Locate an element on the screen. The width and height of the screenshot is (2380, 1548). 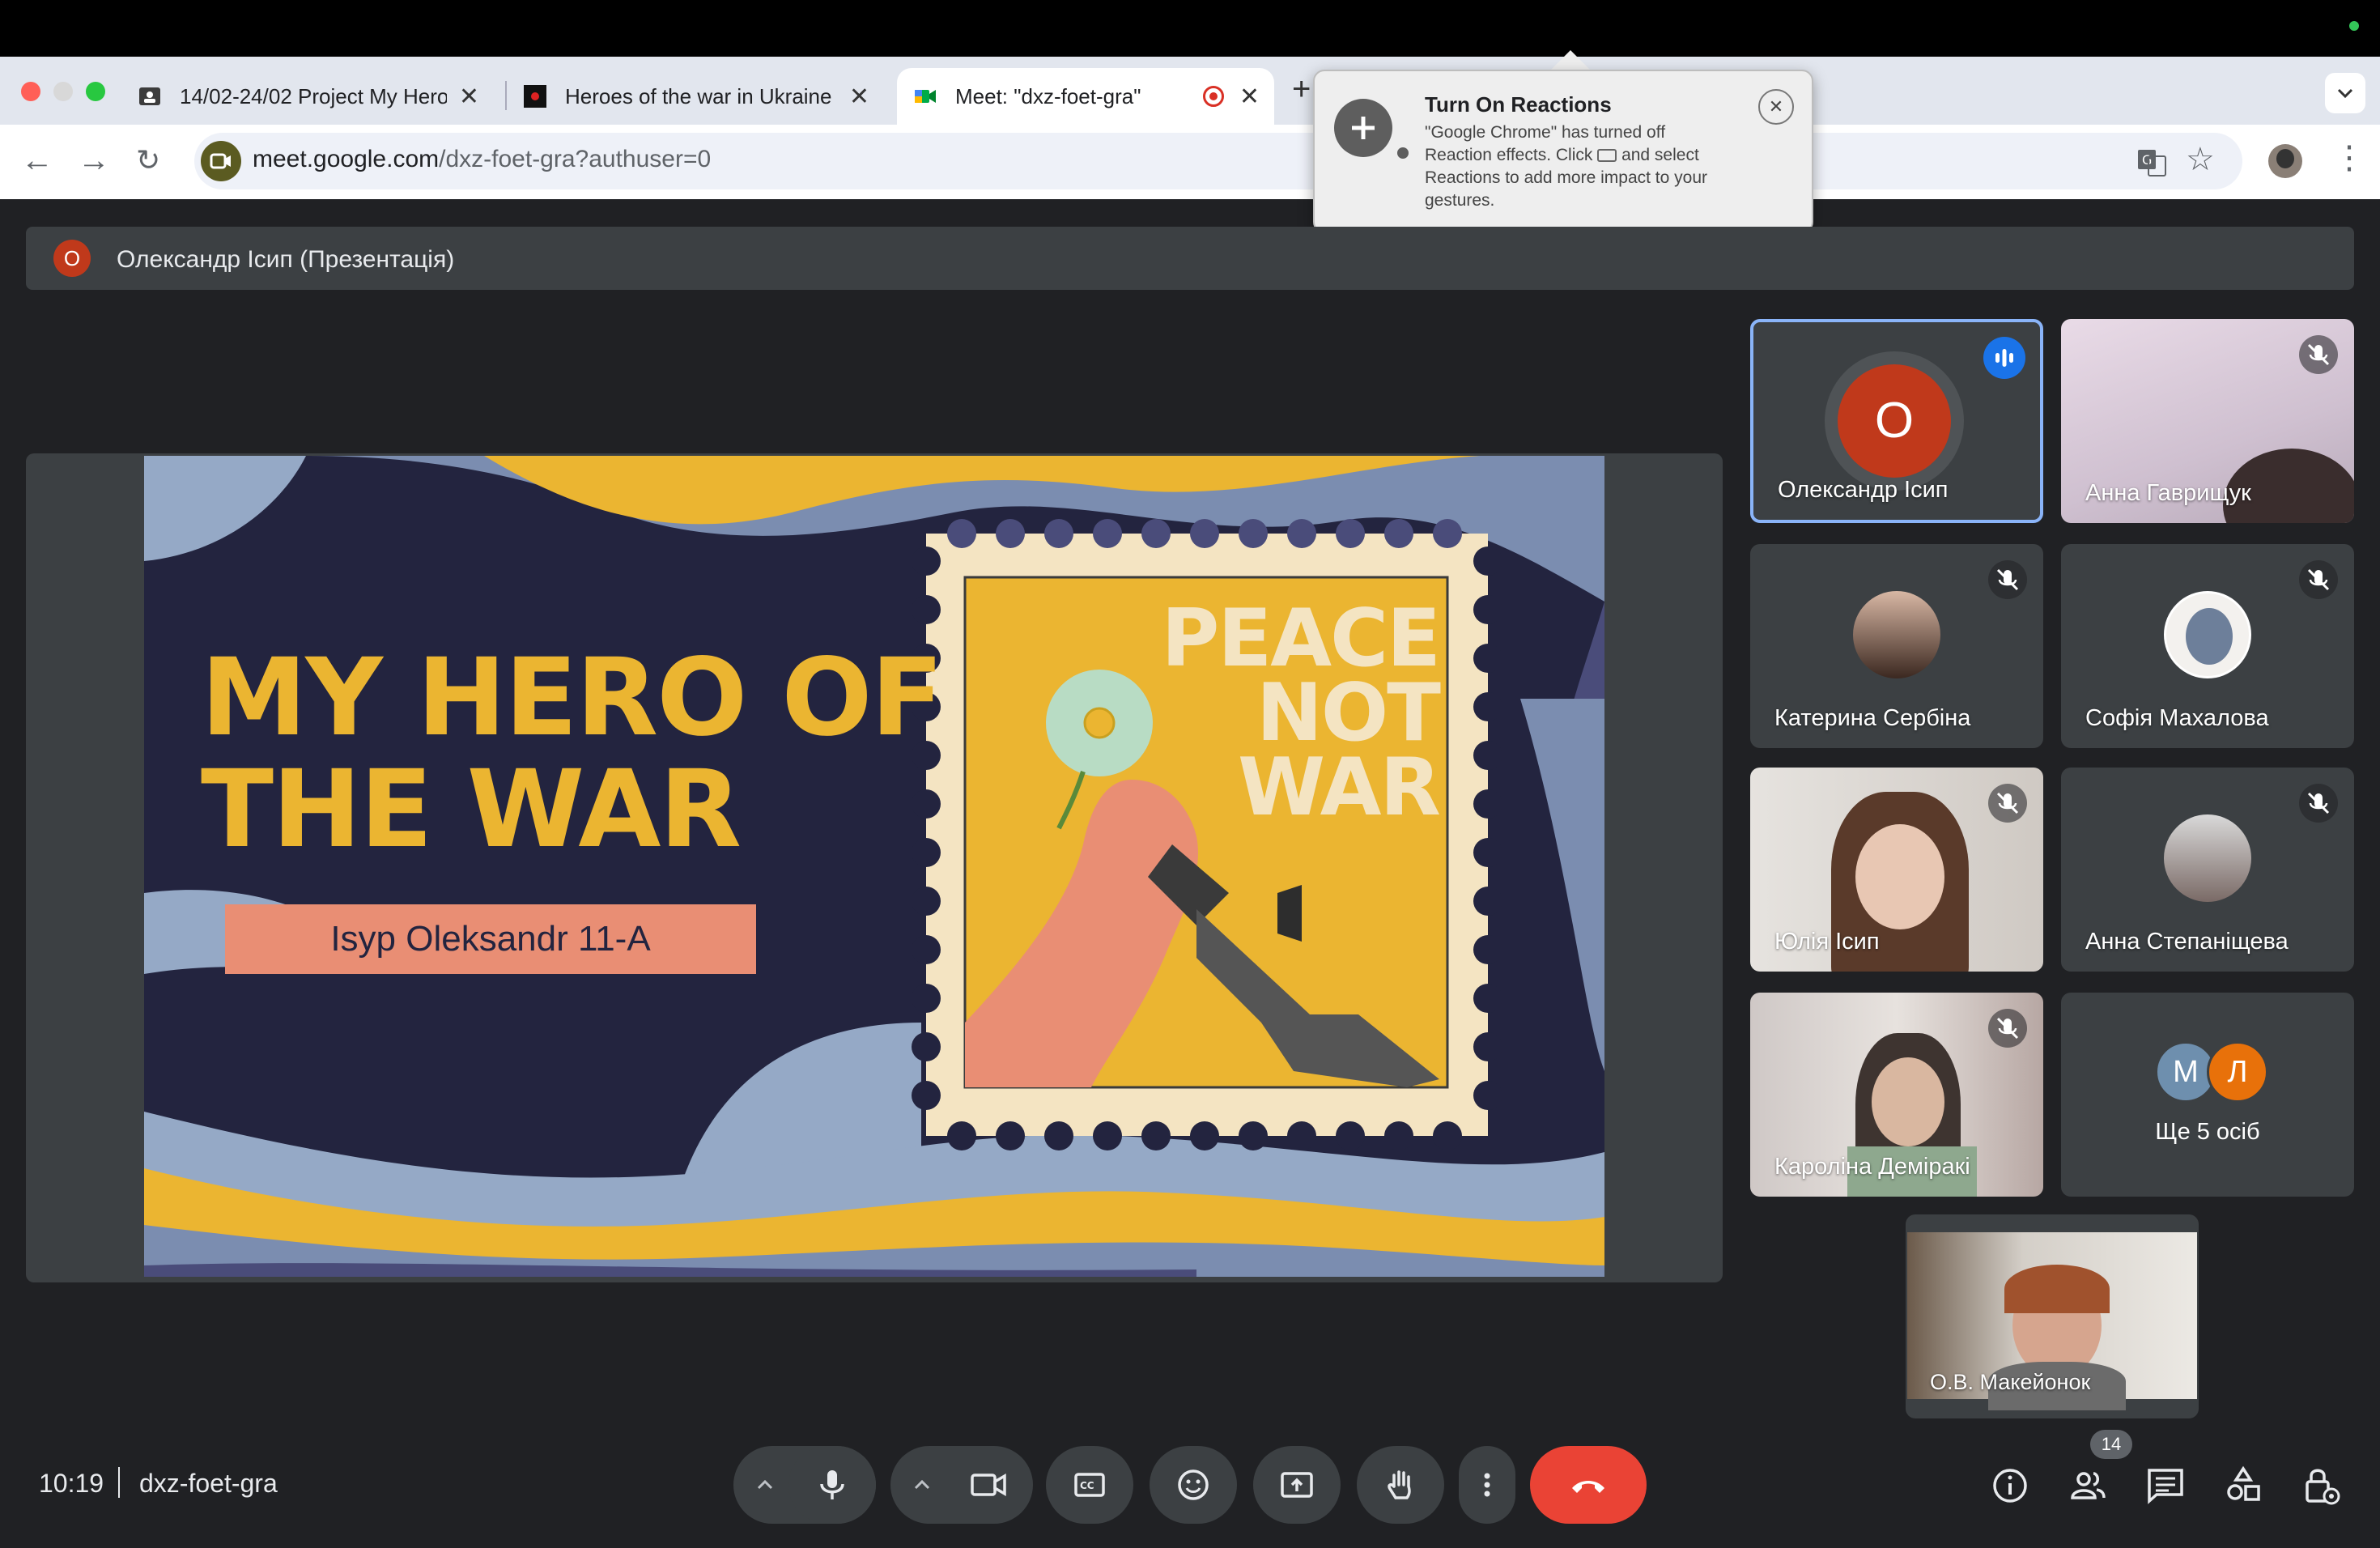
meeting-info-icon is located at coordinates (2010, 1485).